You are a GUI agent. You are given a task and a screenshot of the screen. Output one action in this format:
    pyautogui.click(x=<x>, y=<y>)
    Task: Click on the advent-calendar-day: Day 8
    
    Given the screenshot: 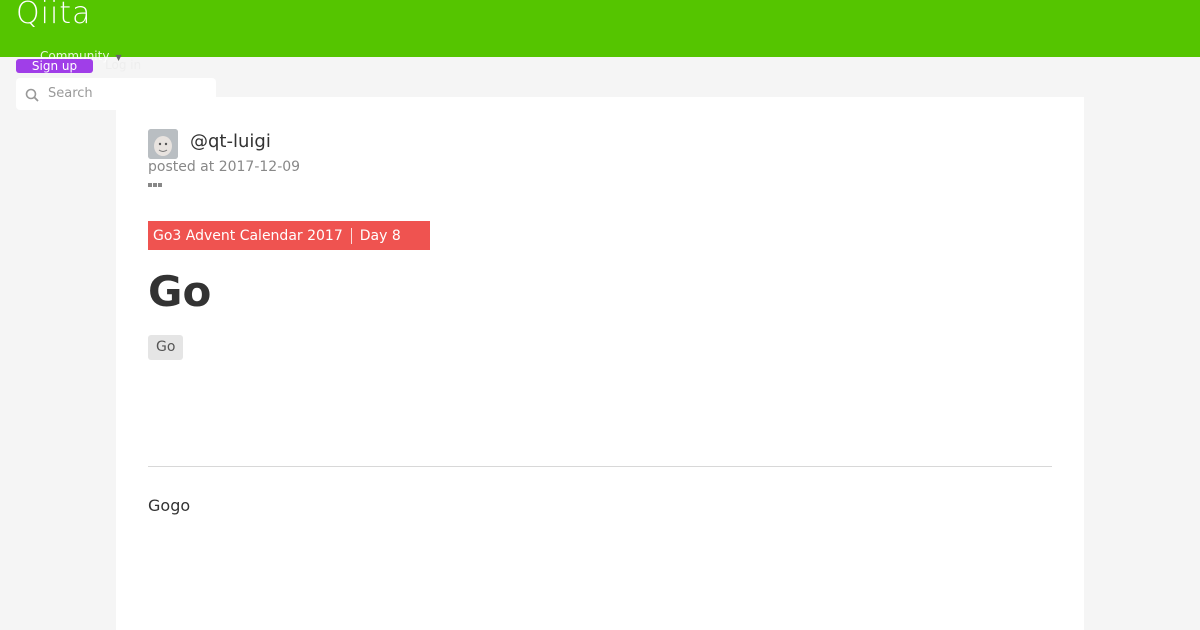 What is the action you would take?
    pyautogui.click(x=380, y=235)
    